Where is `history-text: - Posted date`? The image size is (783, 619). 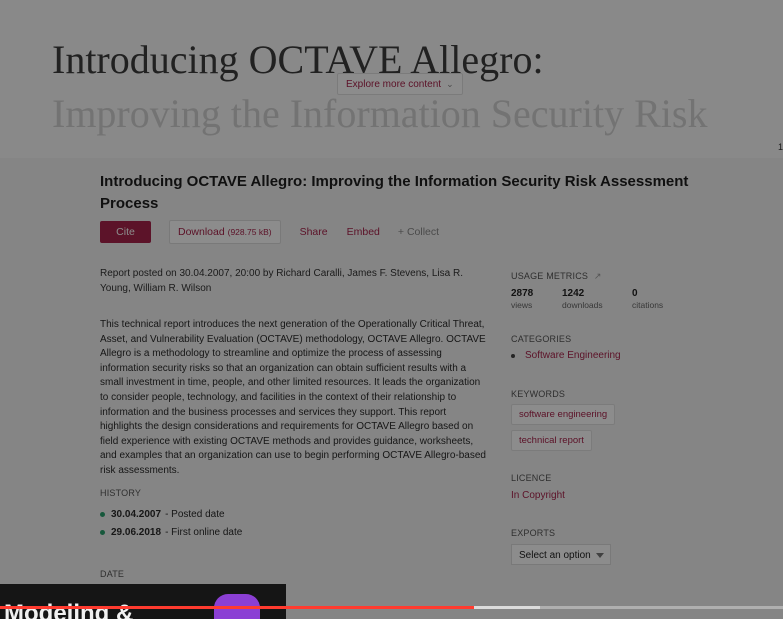 history-text: - Posted date is located at coordinates (195, 514).